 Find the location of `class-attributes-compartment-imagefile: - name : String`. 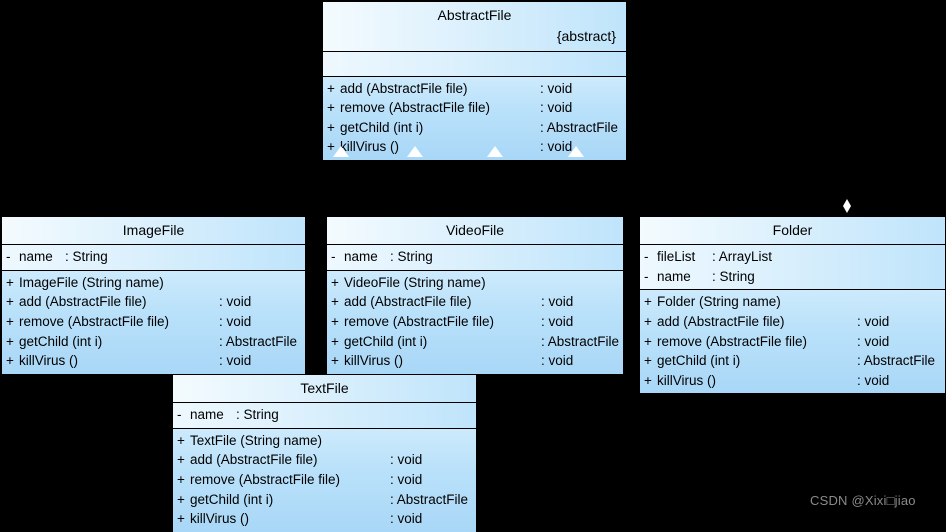

class-attributes-compartment-imagefile: - name : String is located at coordinates (153, 258).